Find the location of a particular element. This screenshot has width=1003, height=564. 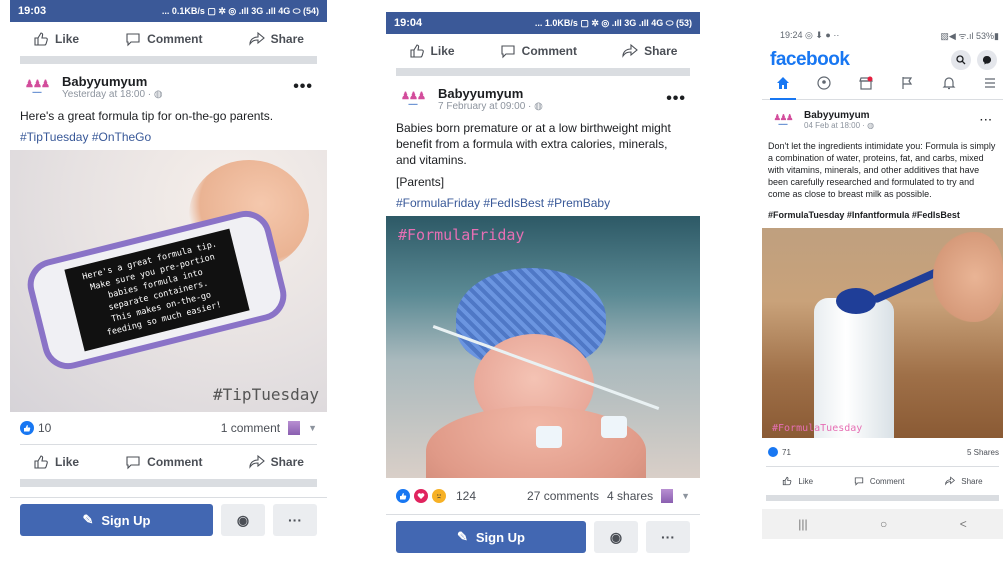

home-icon is located at coordinates (783, 85).